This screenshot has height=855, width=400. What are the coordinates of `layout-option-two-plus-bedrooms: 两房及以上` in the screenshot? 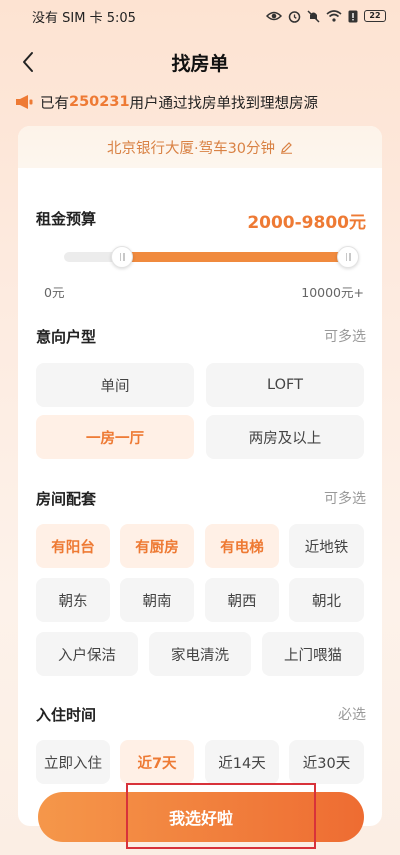 It's located at (285, 437).